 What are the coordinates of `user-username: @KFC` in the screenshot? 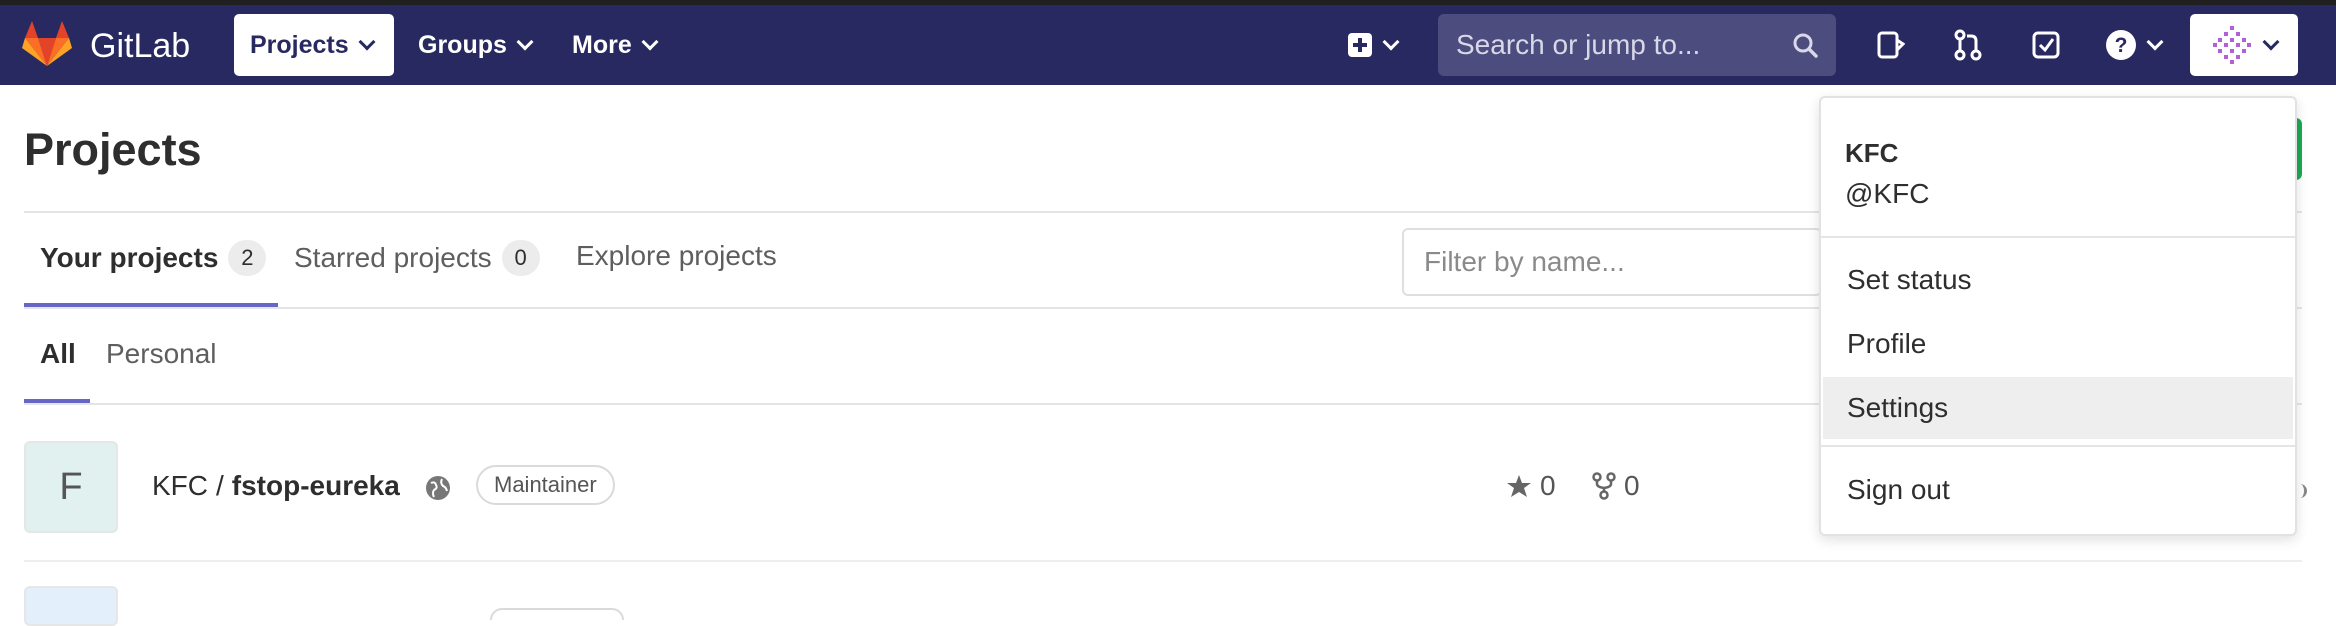 It's located at (1887, 193).